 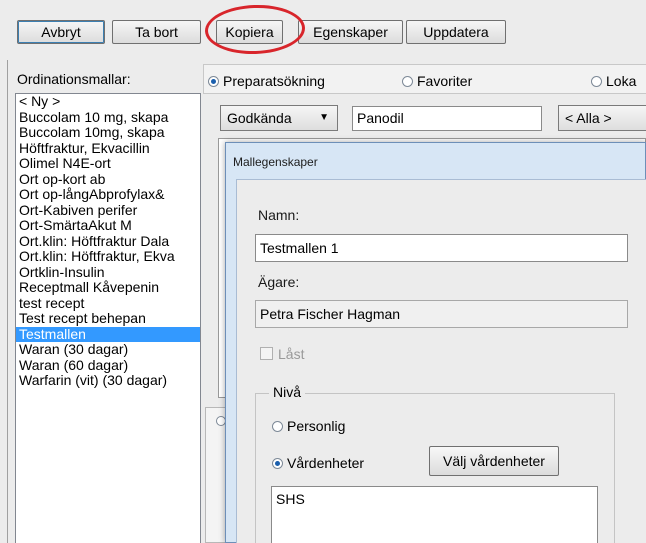 I want to click on list-item: test recept, so click(x=108, y=304).